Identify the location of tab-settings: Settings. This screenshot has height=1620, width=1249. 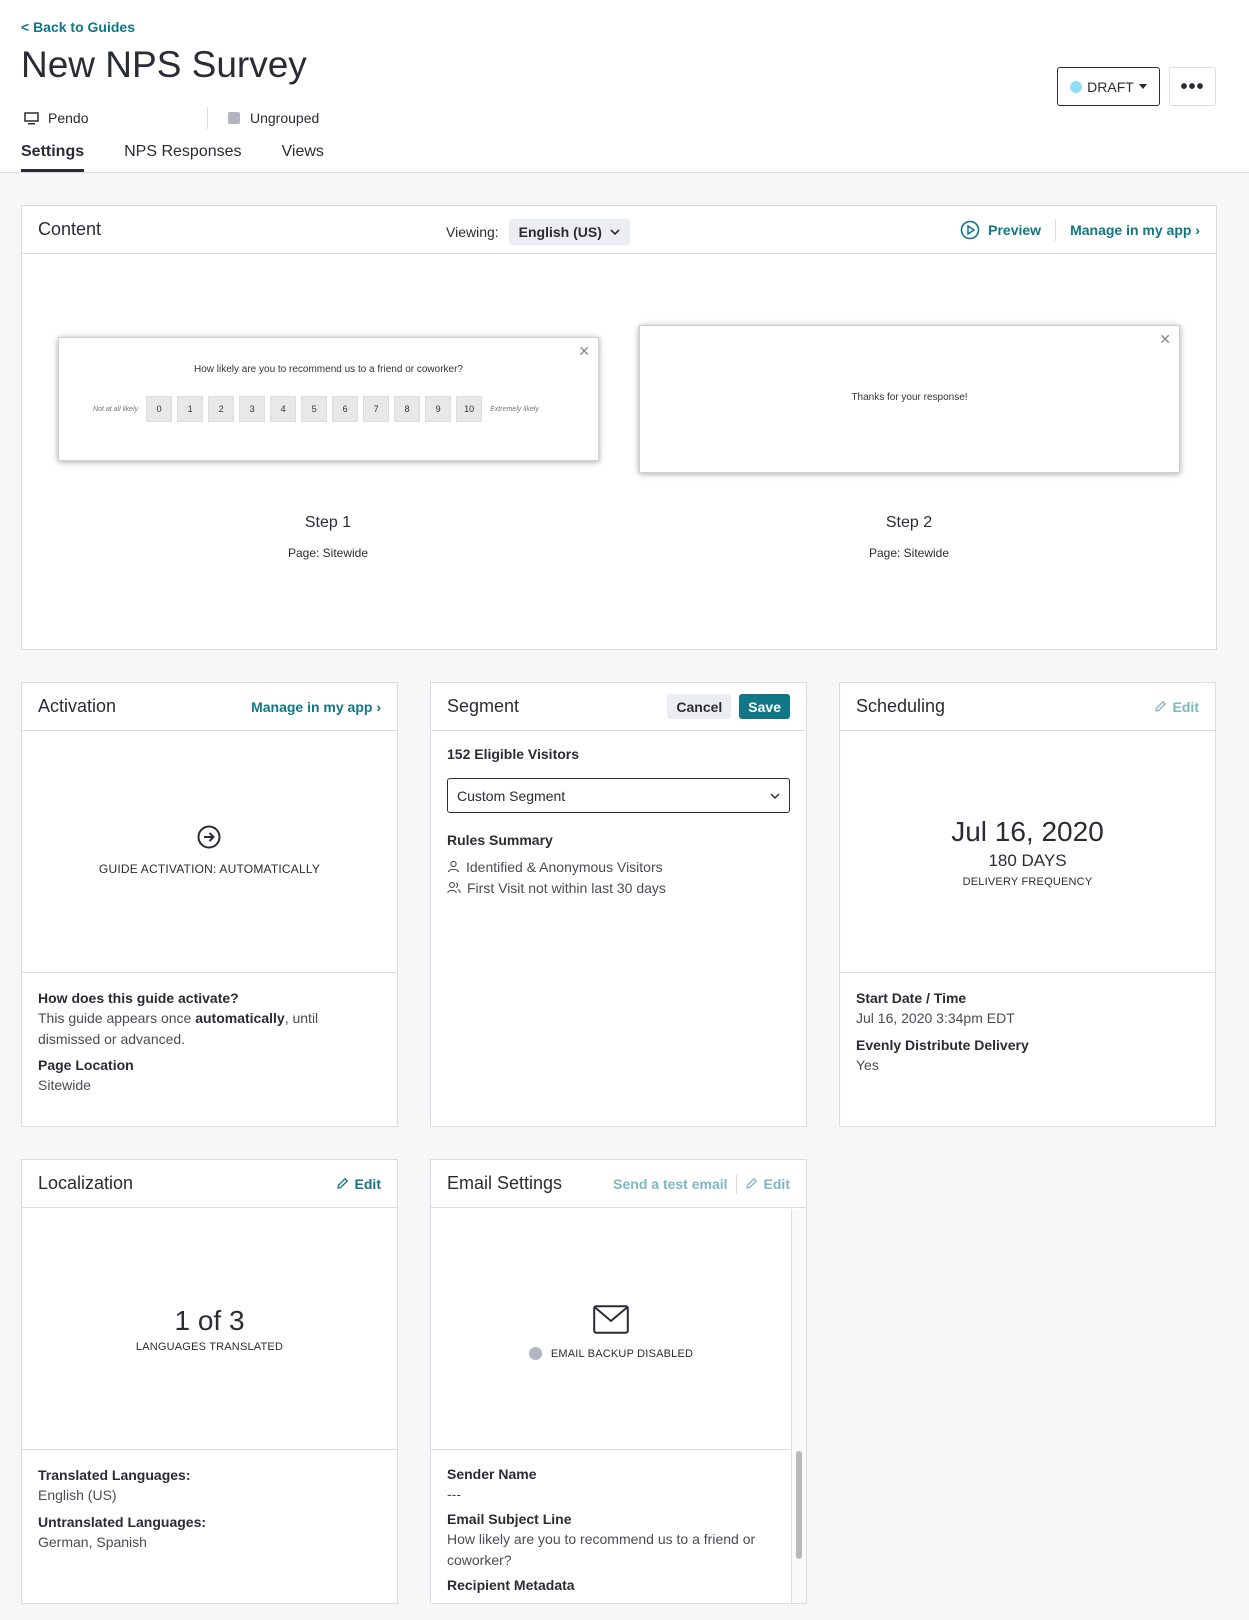
(53, 157).